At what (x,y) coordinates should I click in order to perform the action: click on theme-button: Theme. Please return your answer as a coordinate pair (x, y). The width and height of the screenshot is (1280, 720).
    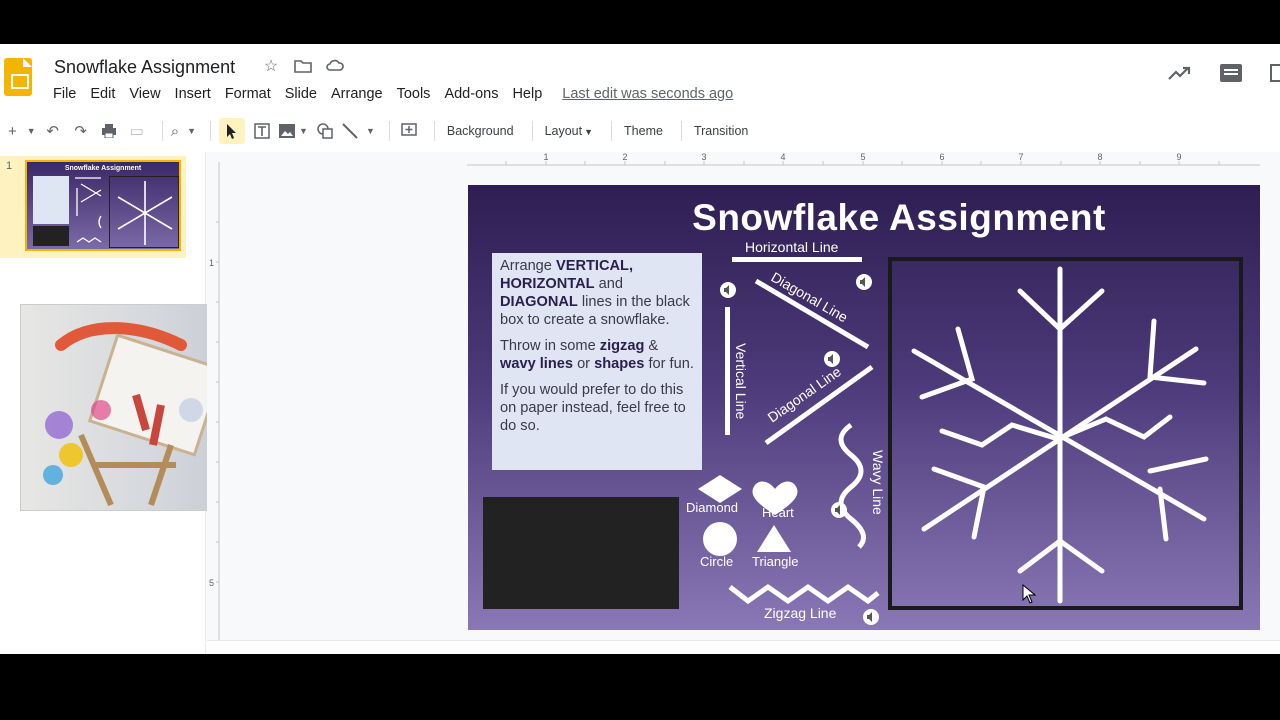
    Looking at the image, I should click on (643, 131).